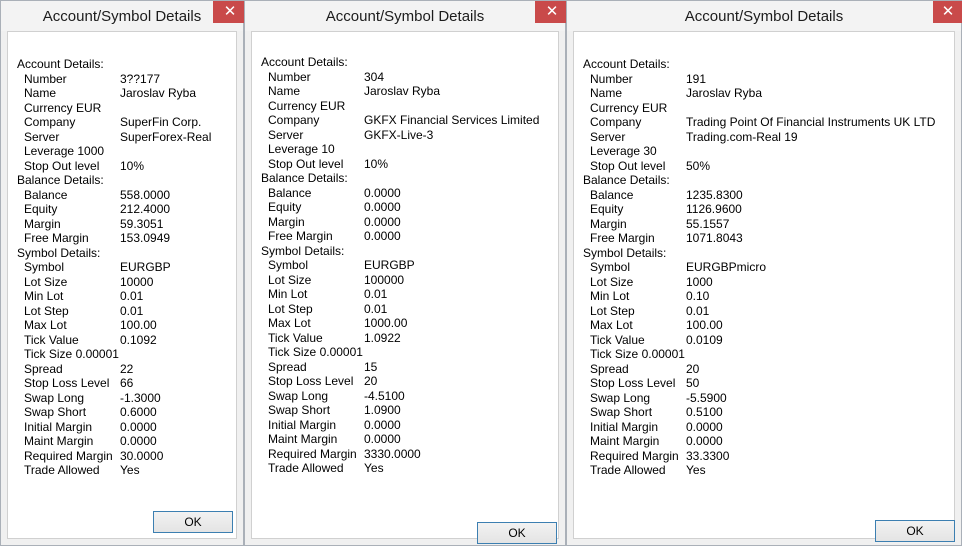  Describe the element at coordinates (452, 120) in the screenshot. I see `detail-value: GKFX Financial Services Limited` at that location.